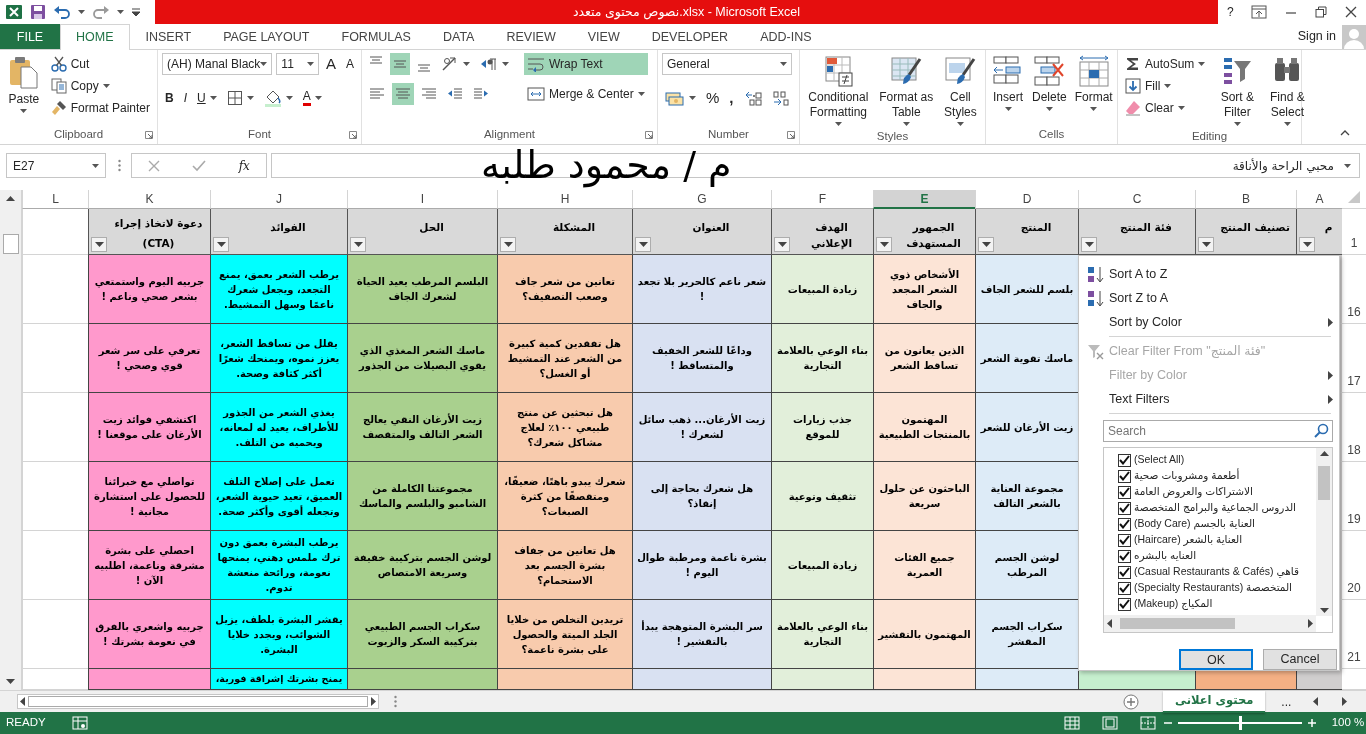 The width and height of the screenshot is (1366, 734). Describe the element at coordinates (95, 37) in the screenshot. I see `ribbon-tab: HOME` at that location.